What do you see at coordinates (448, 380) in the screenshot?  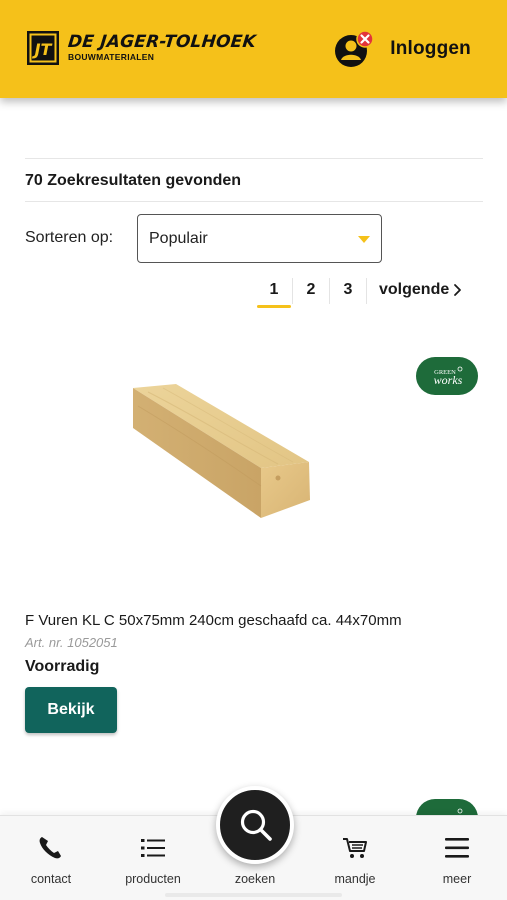 I see `svg-text: works` at bounding box center [448, 380].